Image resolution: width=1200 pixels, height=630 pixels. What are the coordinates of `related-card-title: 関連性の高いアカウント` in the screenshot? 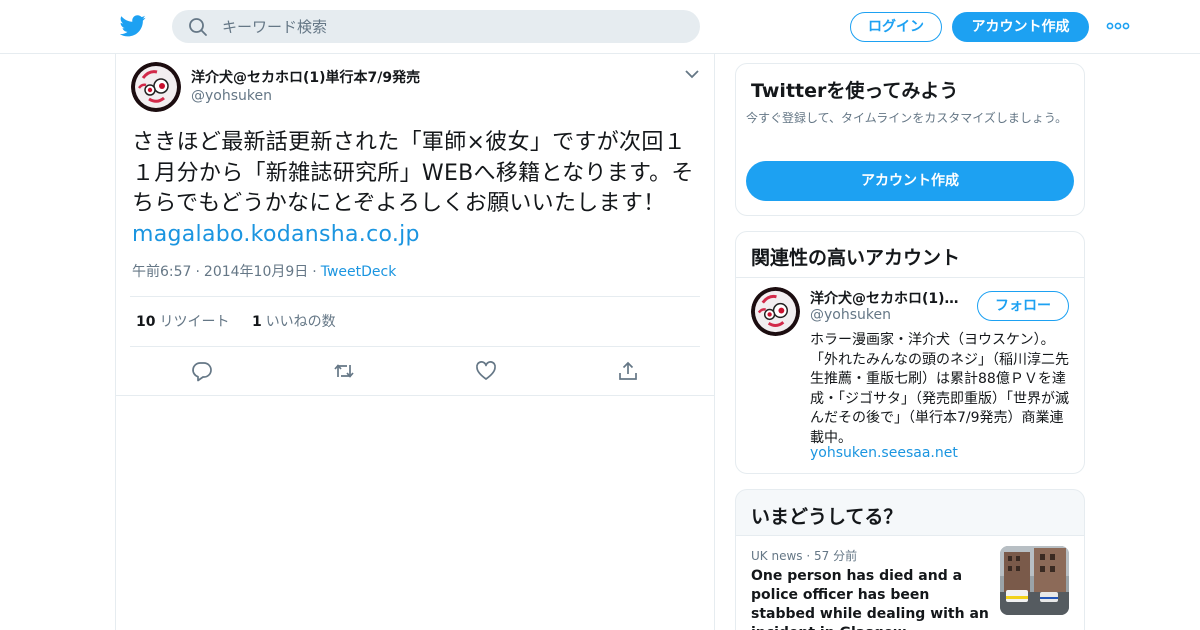 It's located at (856, 258).